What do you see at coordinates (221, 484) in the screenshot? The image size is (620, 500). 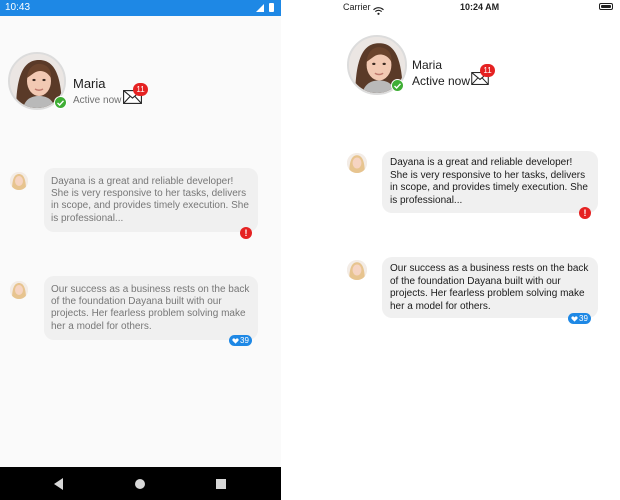 I see `recents-icon` at bounding box center [221, 484].